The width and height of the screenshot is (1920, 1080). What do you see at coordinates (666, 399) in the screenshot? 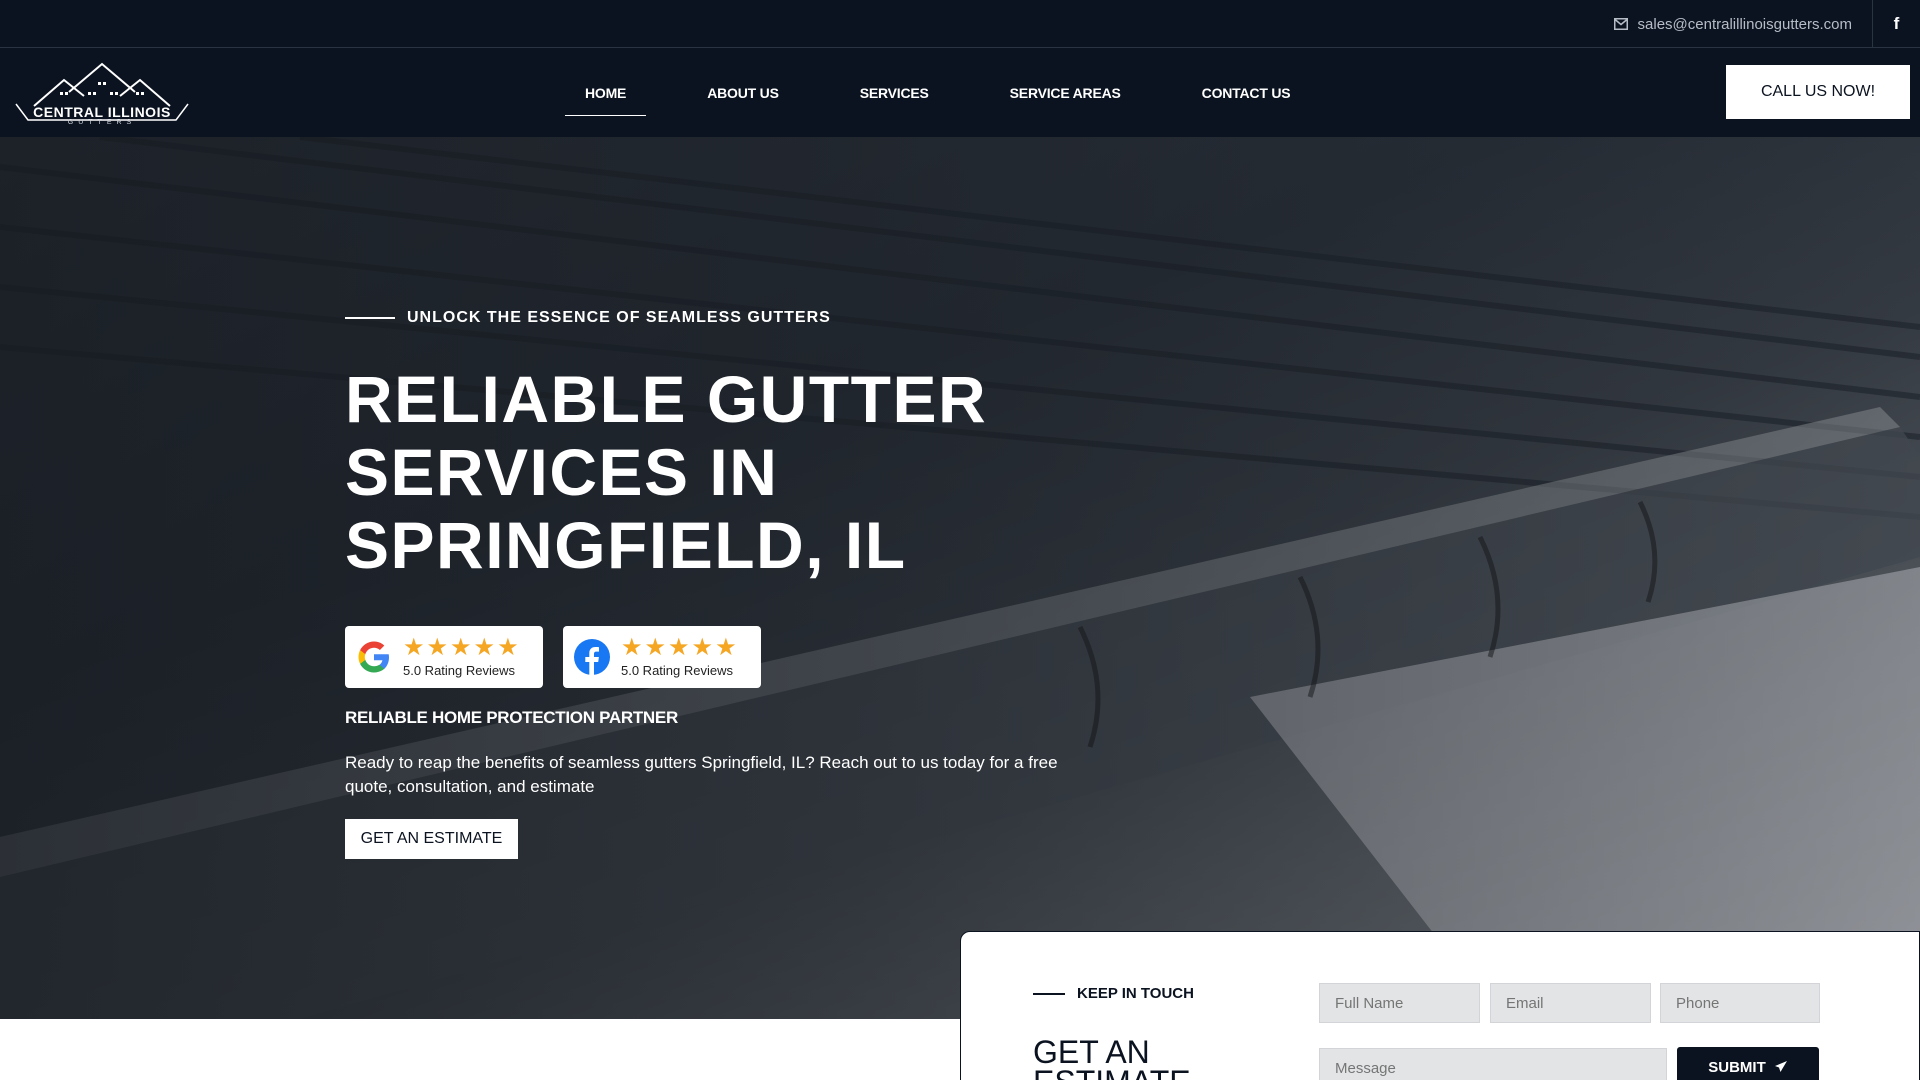
I see `headline-line-1: RELIABLE GUTTER` at bounding box center [666, 399].